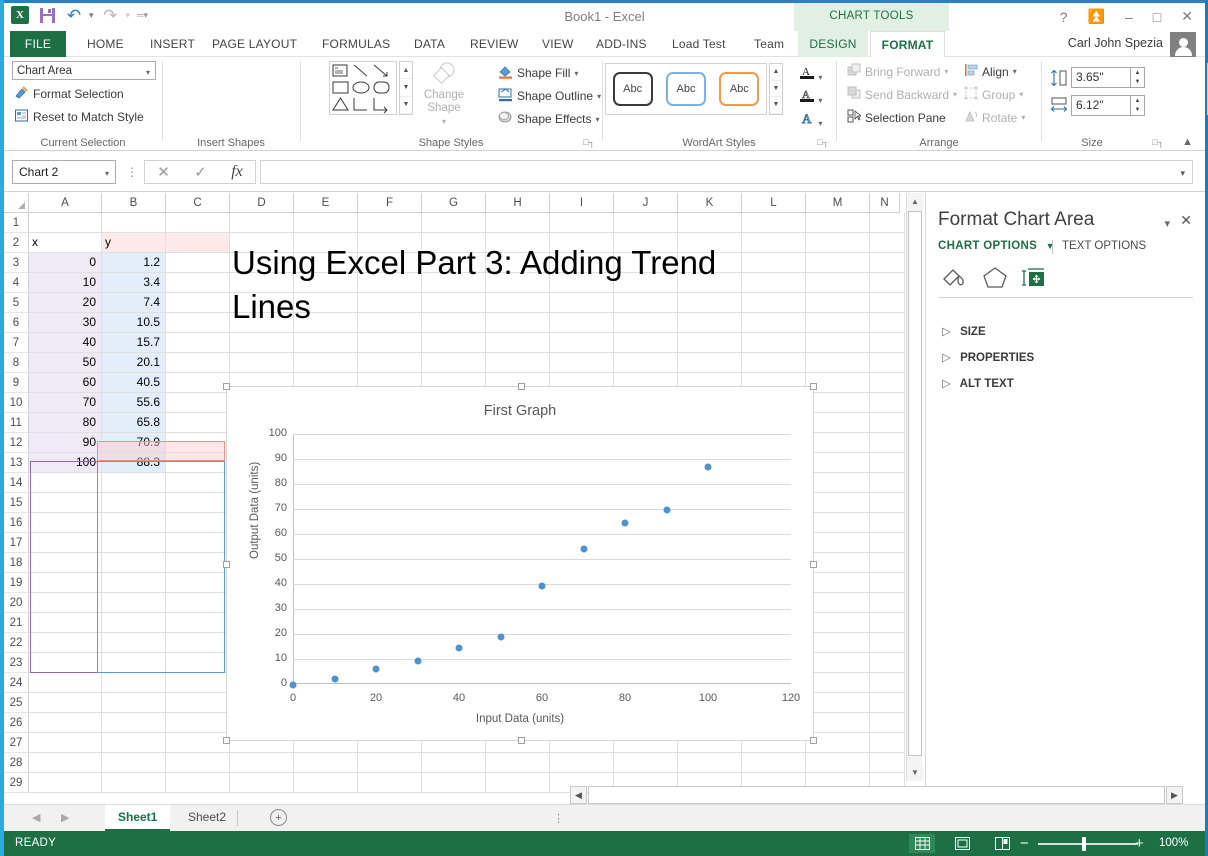 This screenshot has height=856, width=1208. I want to click on cell-C14, so click(198, 483).